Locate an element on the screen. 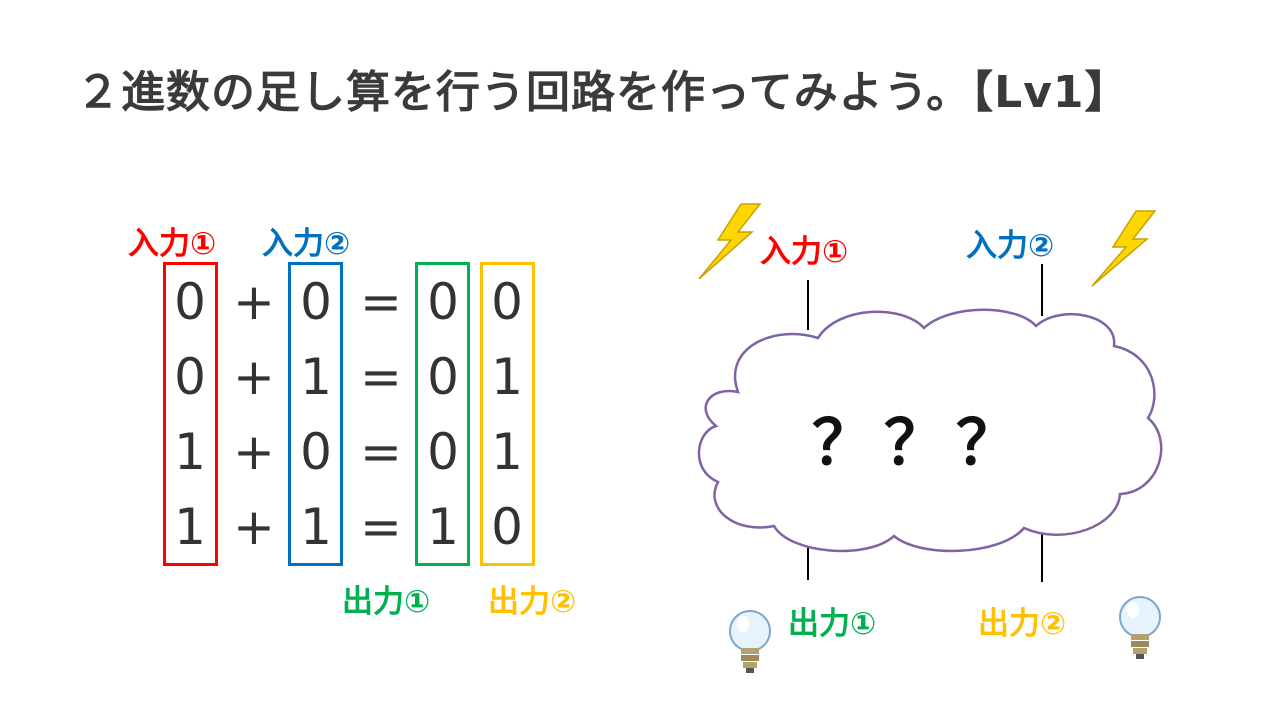 The width and height of the screenshot is (1280, 720). circuit-output1-label: 出力① is located at coordinates (832, 624).